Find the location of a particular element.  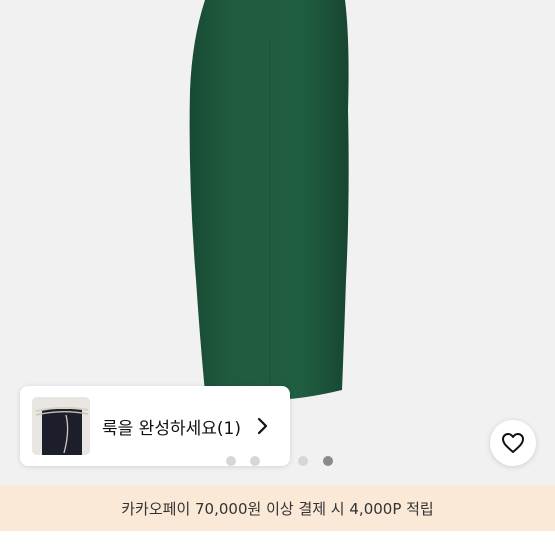

kakaopay-promo-banner: 카카오페이 70,000원 이상 결제 시 4,000P 적립 is located at coordinates (277, 508).